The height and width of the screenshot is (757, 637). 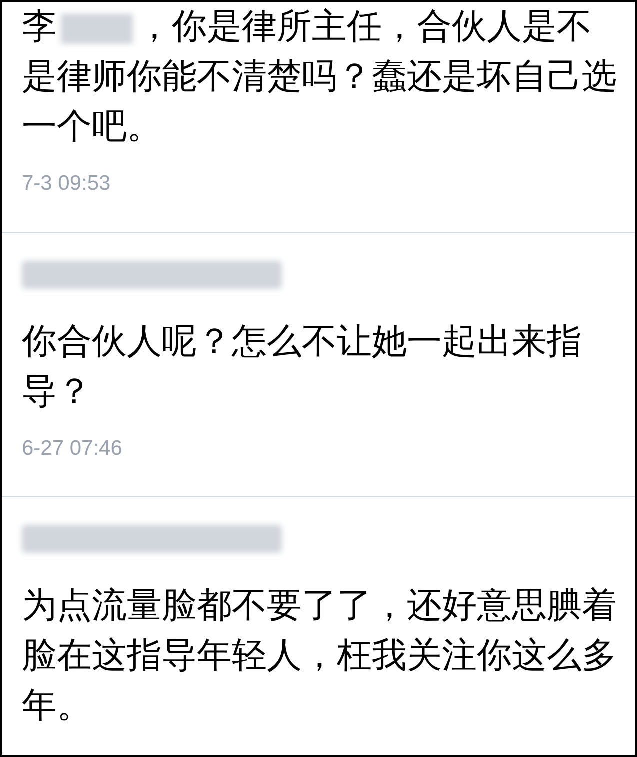 What do you see at coordinates (73, 449) in the screenshot?
I see `comment-time: 6-27 07:46` at bounding box center [73, 449].